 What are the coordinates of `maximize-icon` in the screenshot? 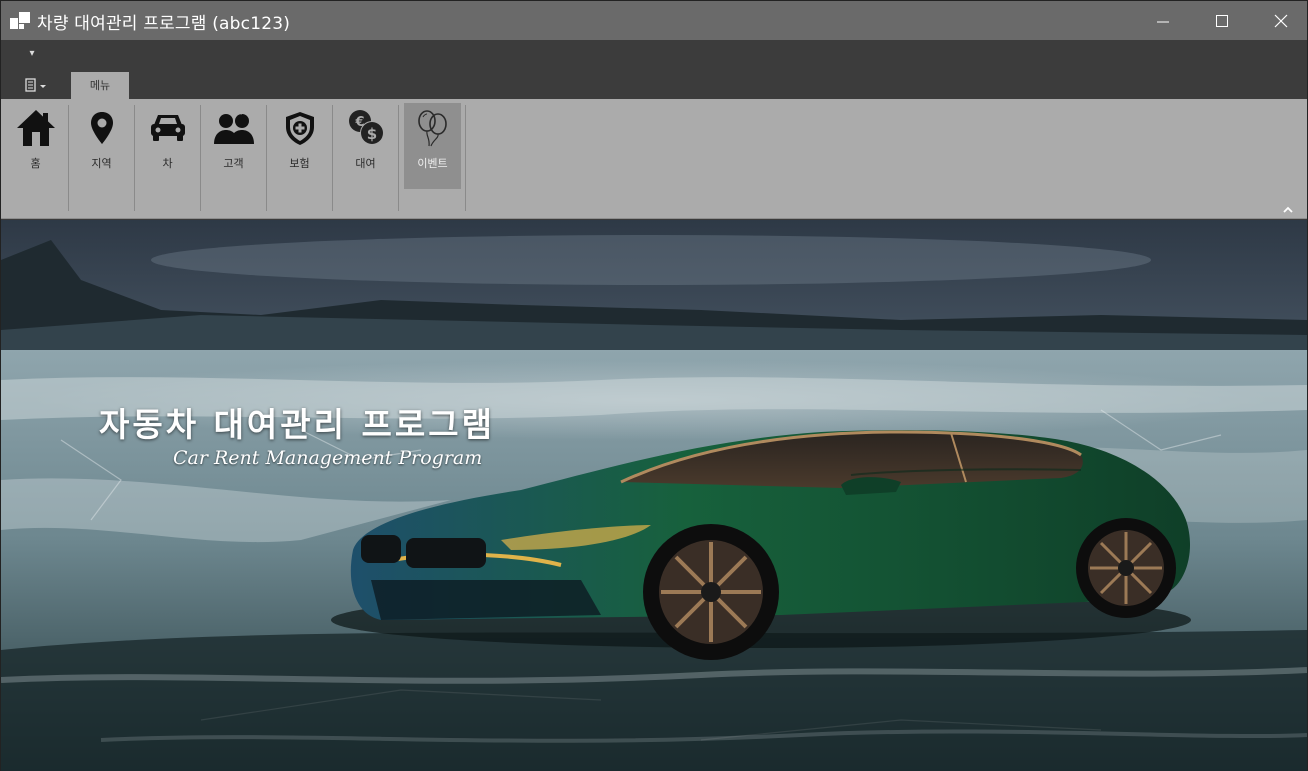 It's located at (1222, 20).